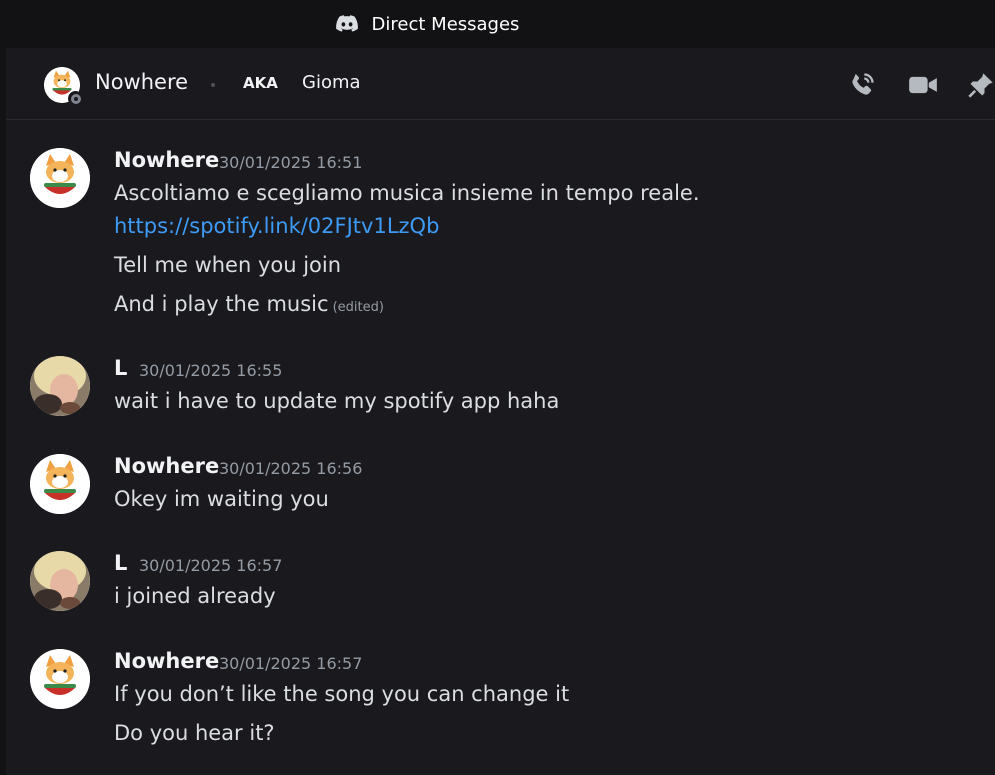  I want to click on status-indicator, so click(75, 98).